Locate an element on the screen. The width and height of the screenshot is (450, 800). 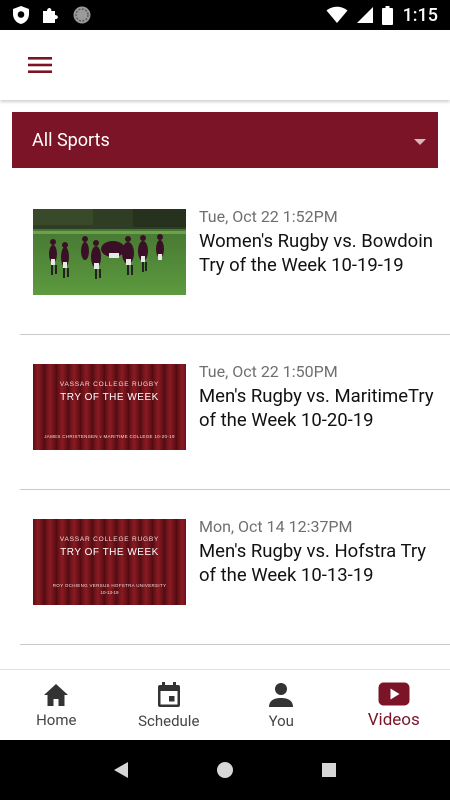
video-date: Tue, Oct 22 1:52PM is located at coordinates (268, 216).